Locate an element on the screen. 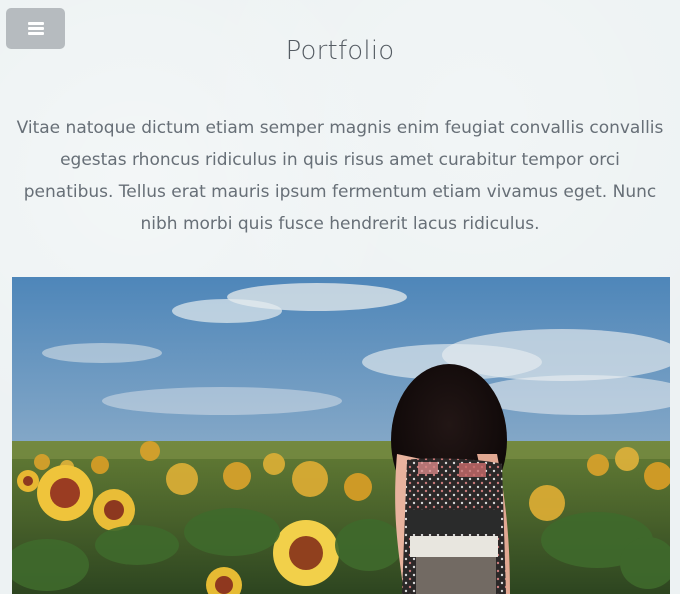 Image resolution: width=680 pixels, height=594 pixels. page-title: Portfolio is located at coordinates (340, 51).